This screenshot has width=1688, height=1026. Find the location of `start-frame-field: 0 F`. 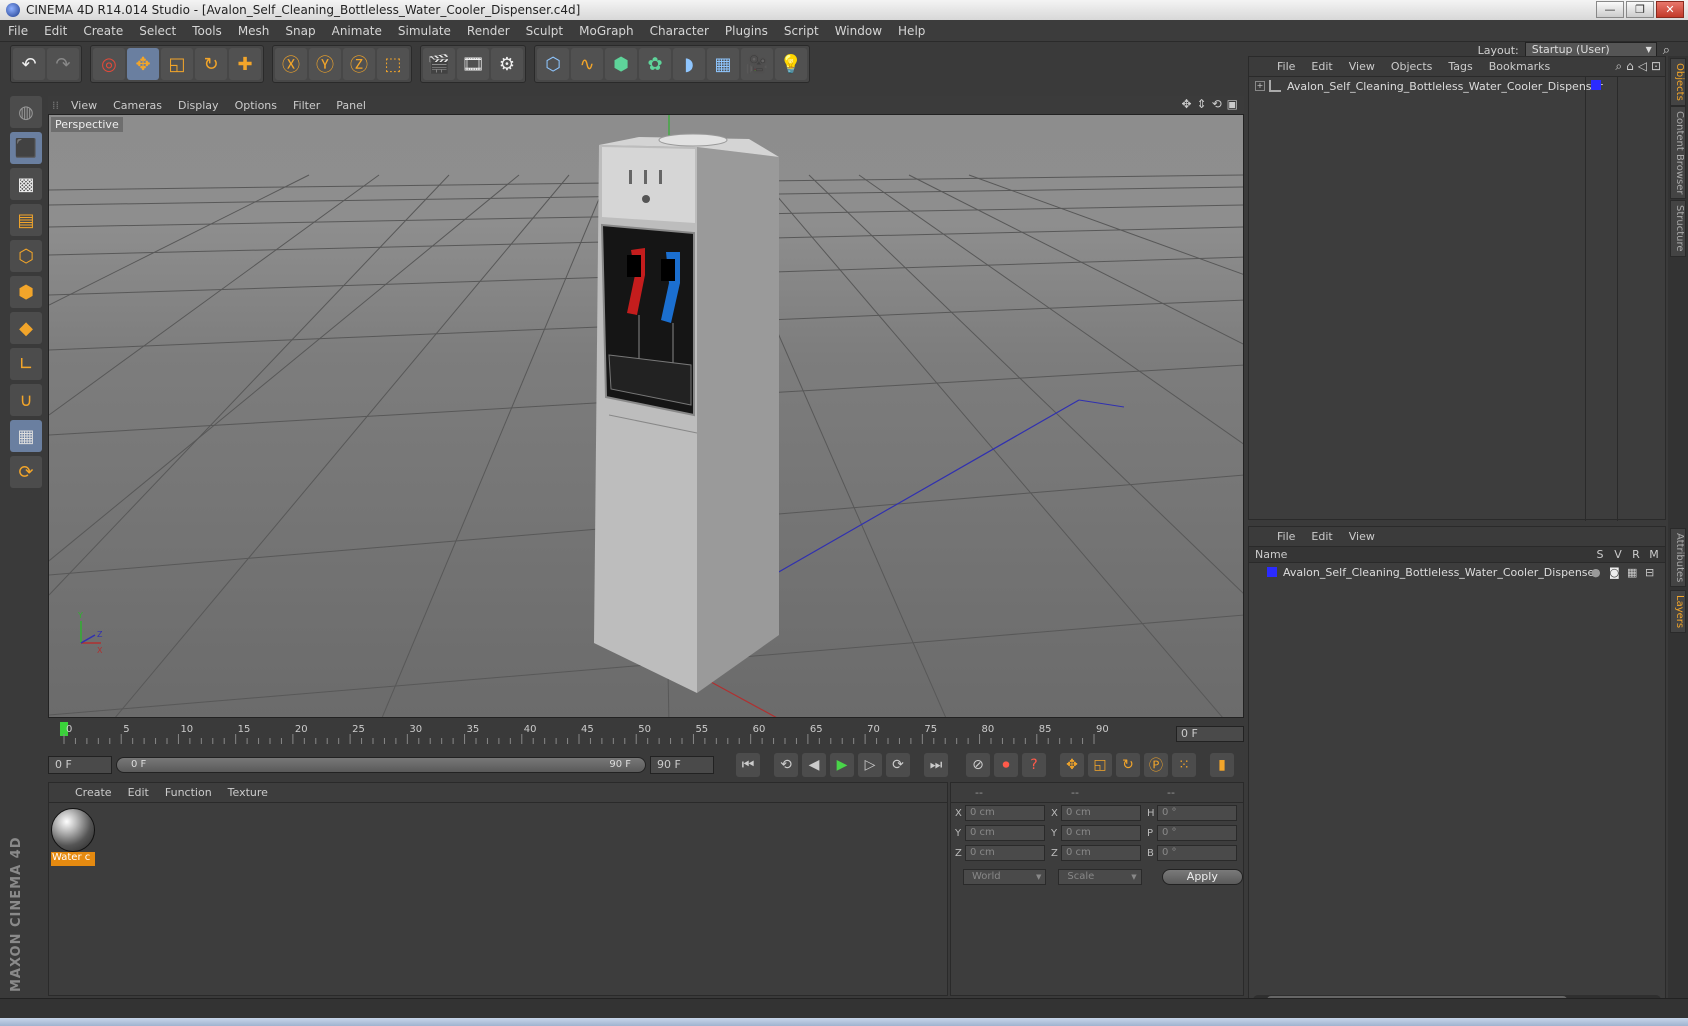

start-frame-field: 0 F is located at coordinates (80, 765).